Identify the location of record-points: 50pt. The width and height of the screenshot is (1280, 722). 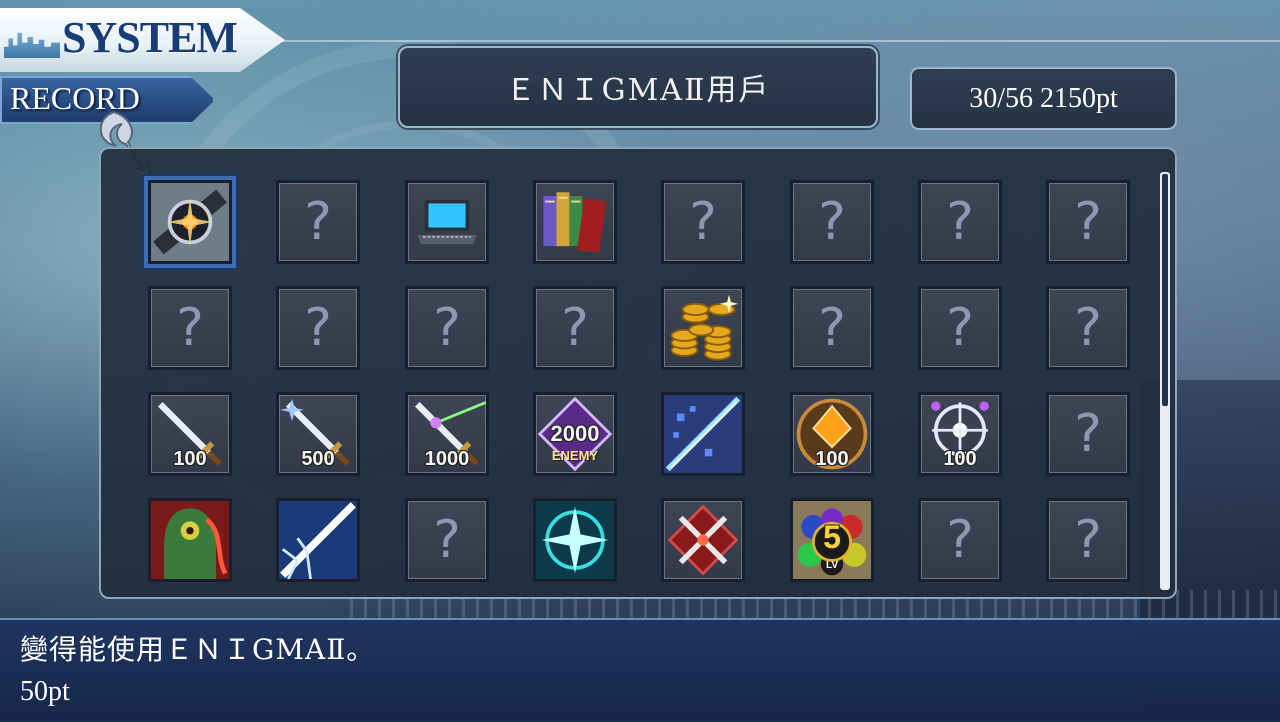
(45, 691).